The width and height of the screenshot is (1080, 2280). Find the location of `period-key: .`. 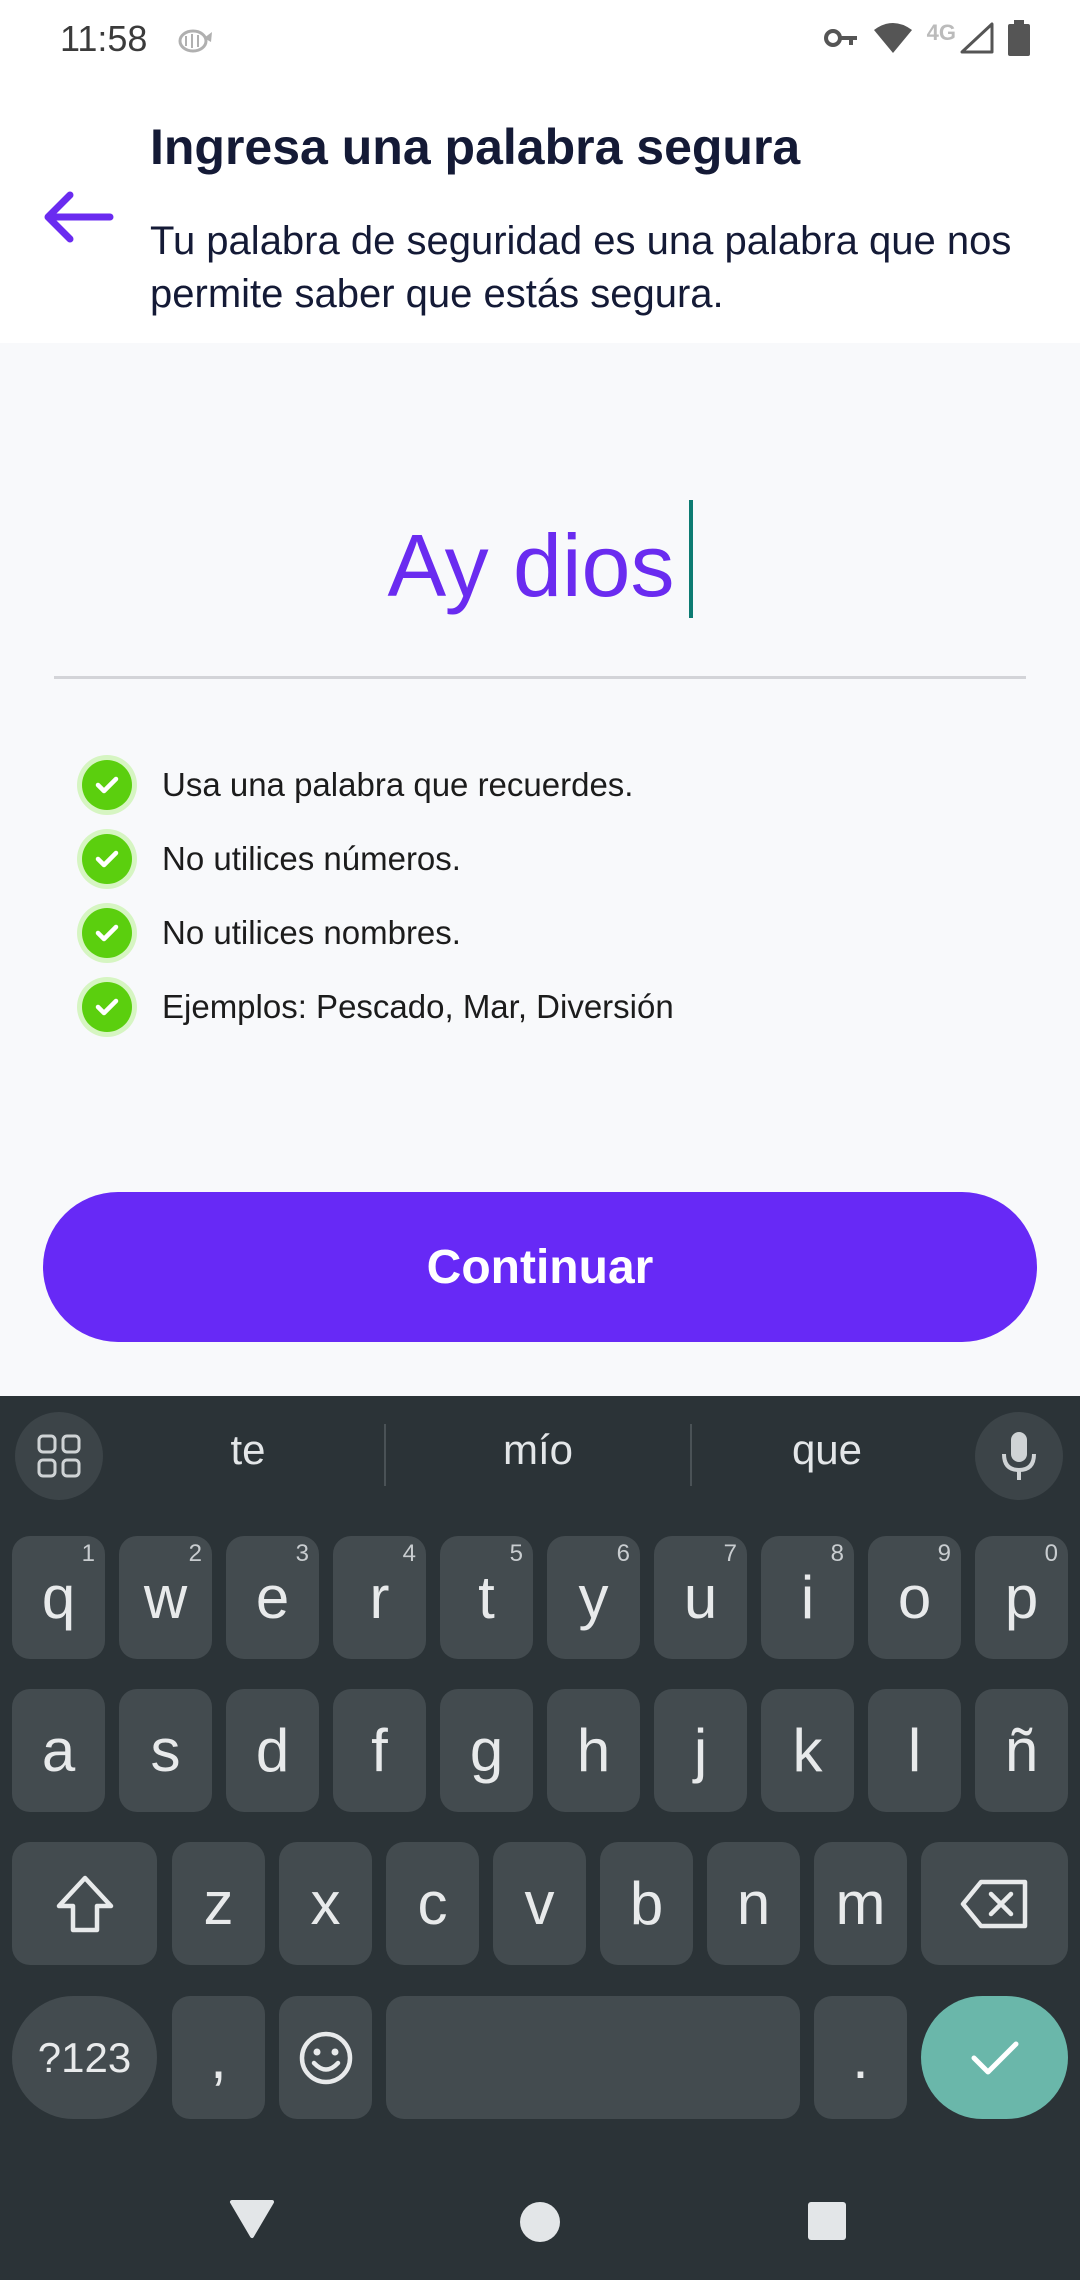

period-key: . is located at coordinates (860, 2057).